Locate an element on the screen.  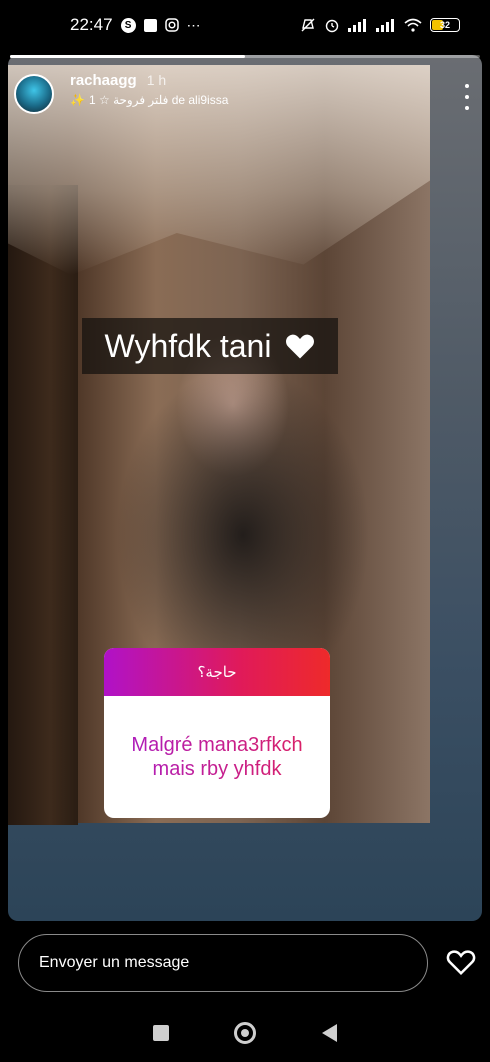
wifi-icon is located at coordinates (413, 25).